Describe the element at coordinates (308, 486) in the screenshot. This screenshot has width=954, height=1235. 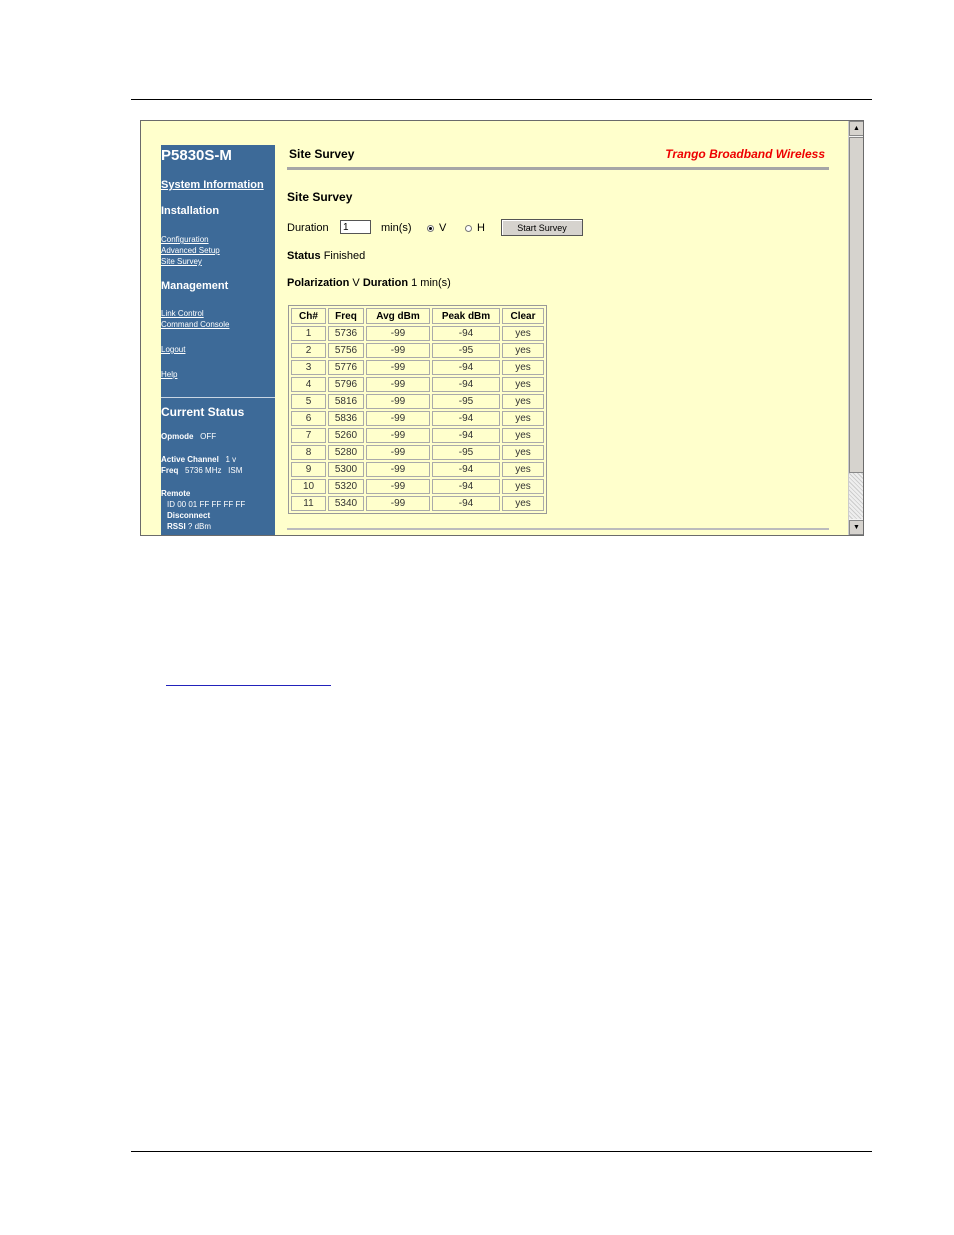
I see `cell-ch: 10` at that location.